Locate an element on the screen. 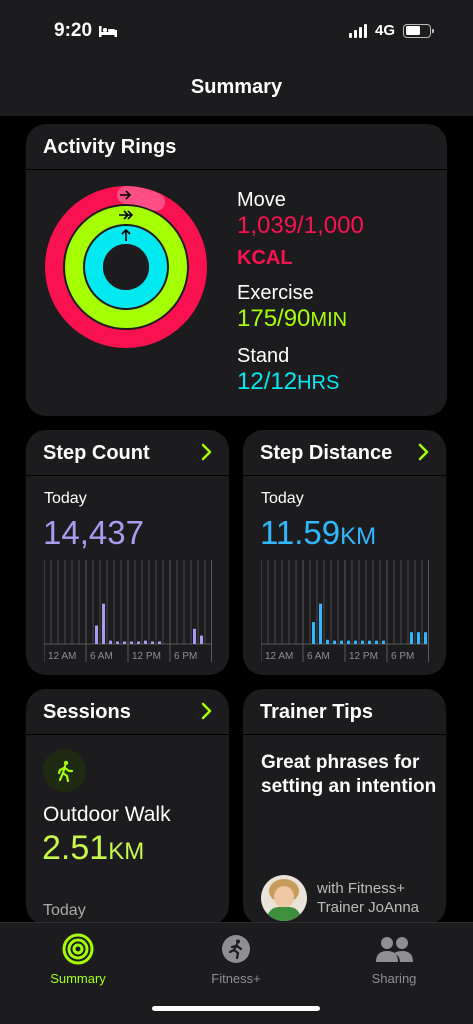 Image resolution: width=473 pixels, height=1024 pixels. cellular-signal-icon is located at coordinates (357, 30).